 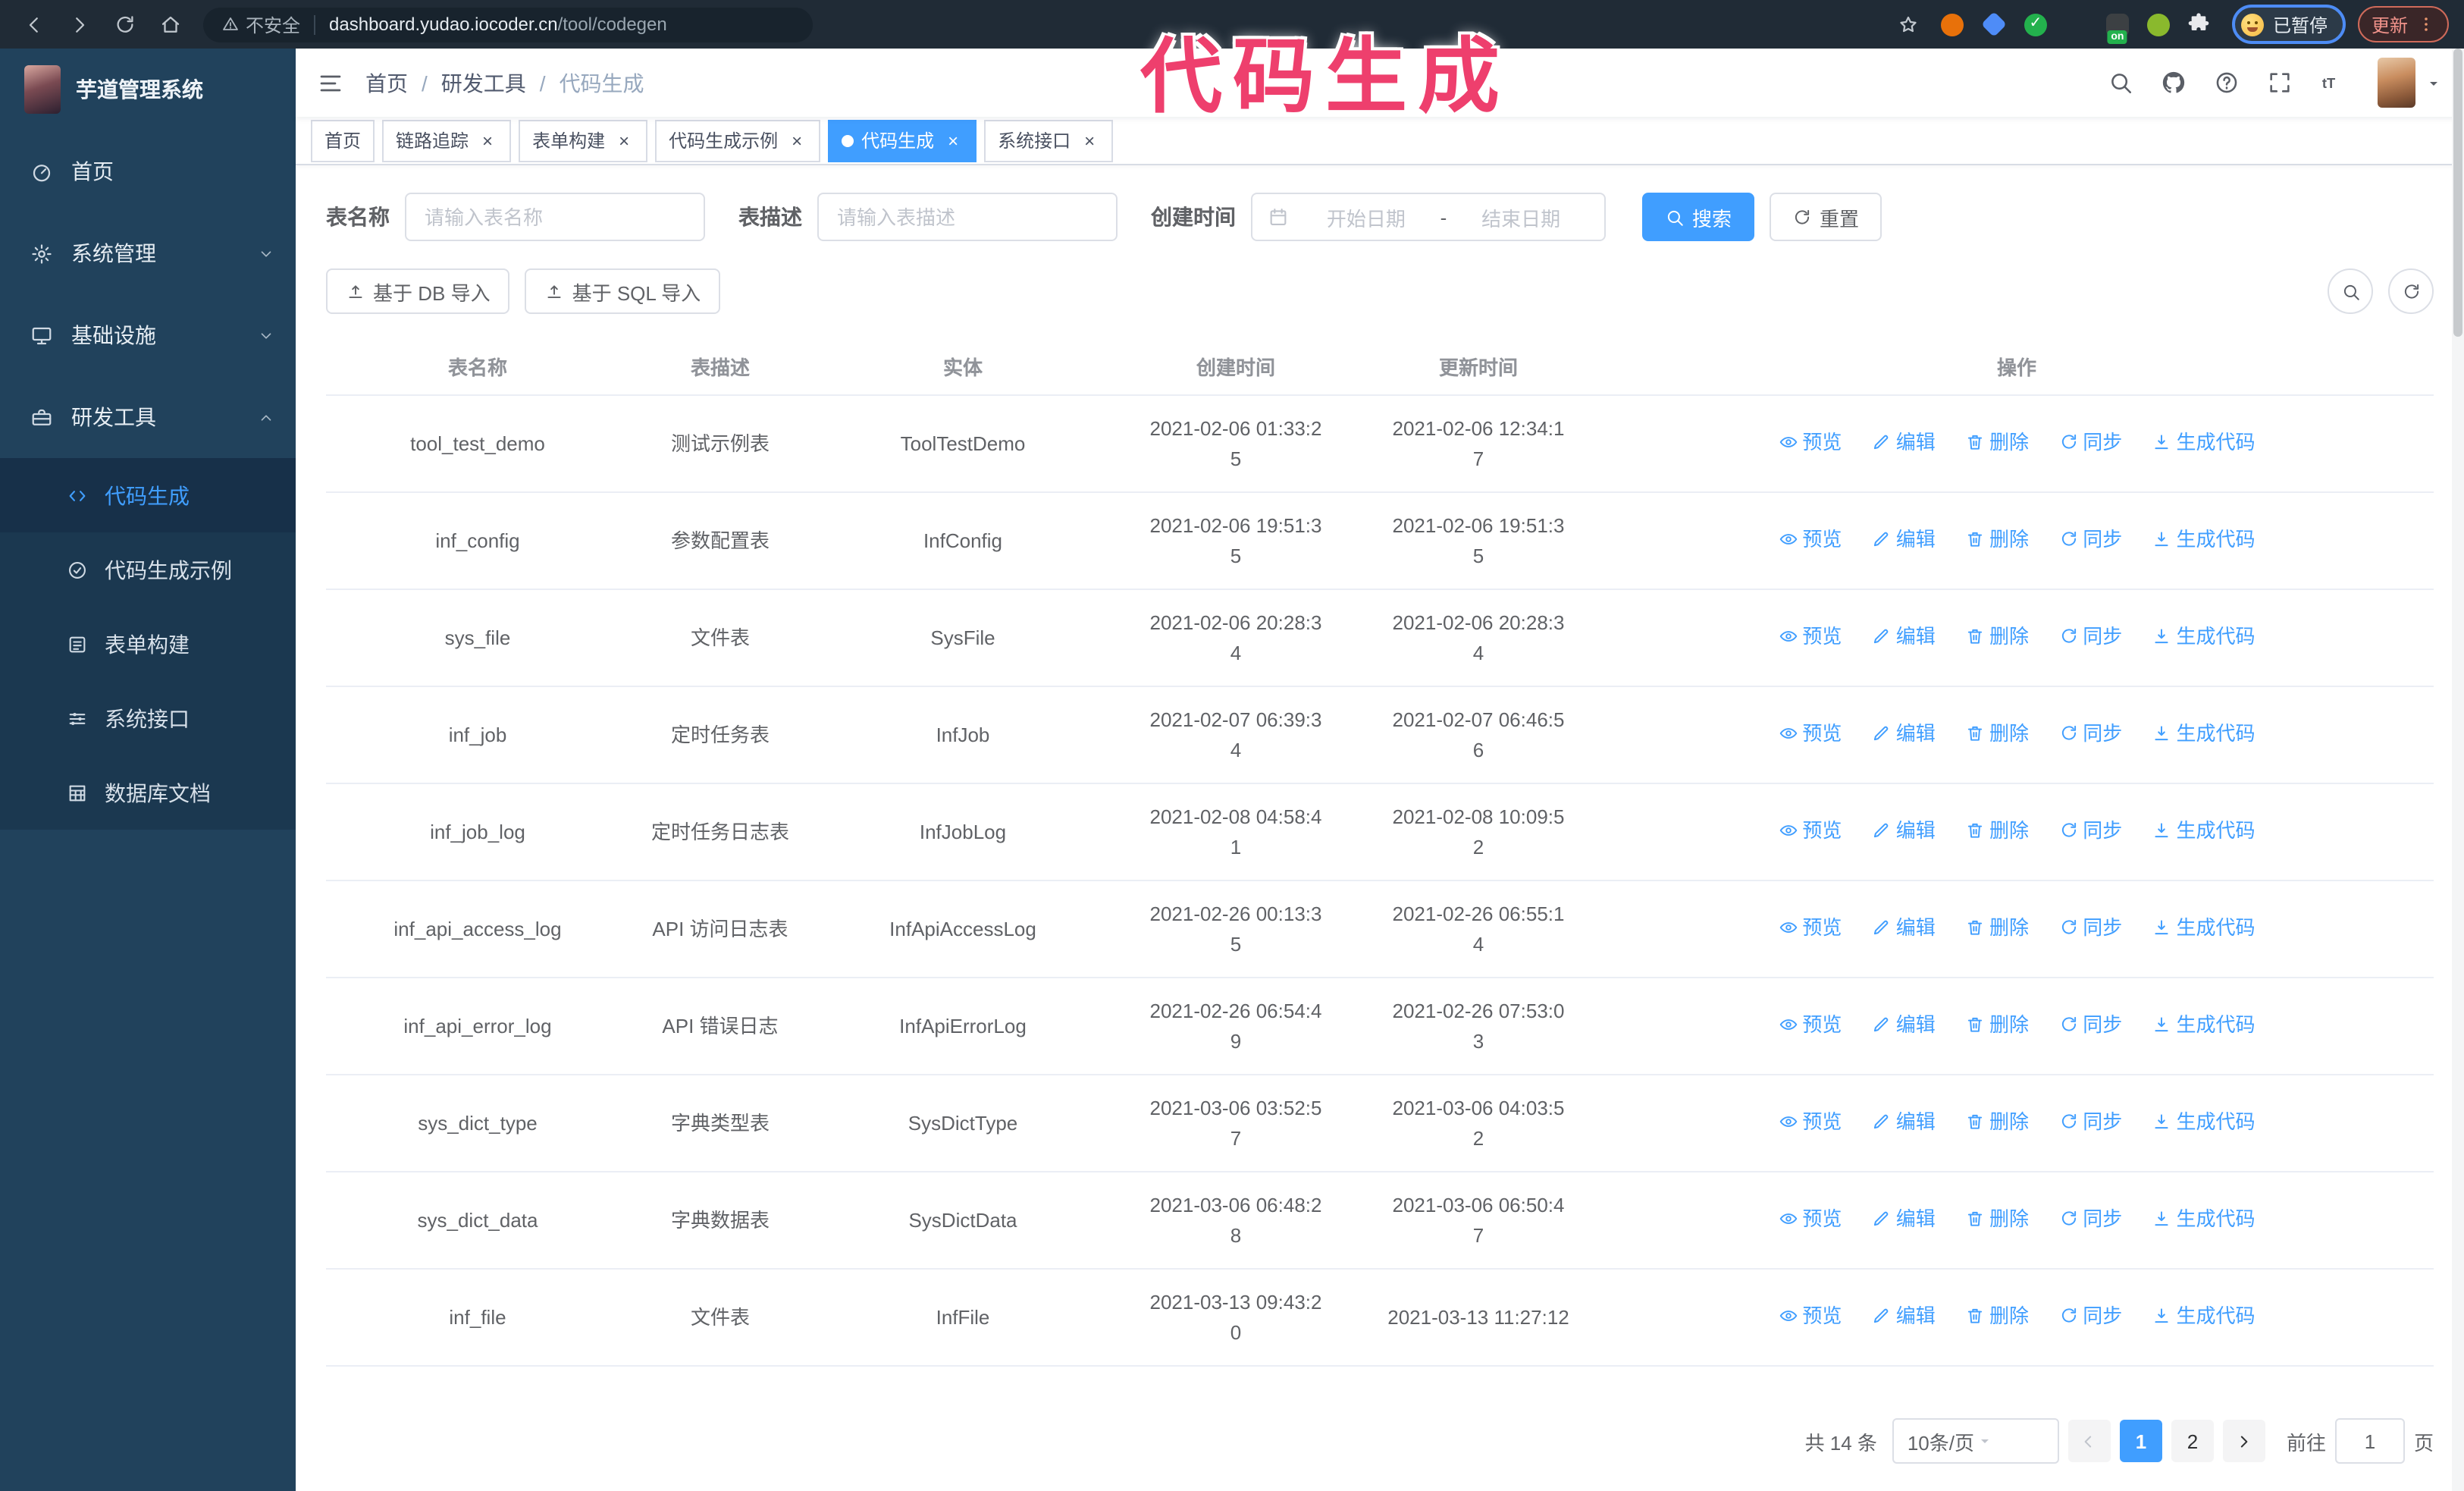 What do you see at coordinates (2036, 24) in the screenshot?
I see `green-shield-extension-icon: ✓` at bounding box center [2036, 24].